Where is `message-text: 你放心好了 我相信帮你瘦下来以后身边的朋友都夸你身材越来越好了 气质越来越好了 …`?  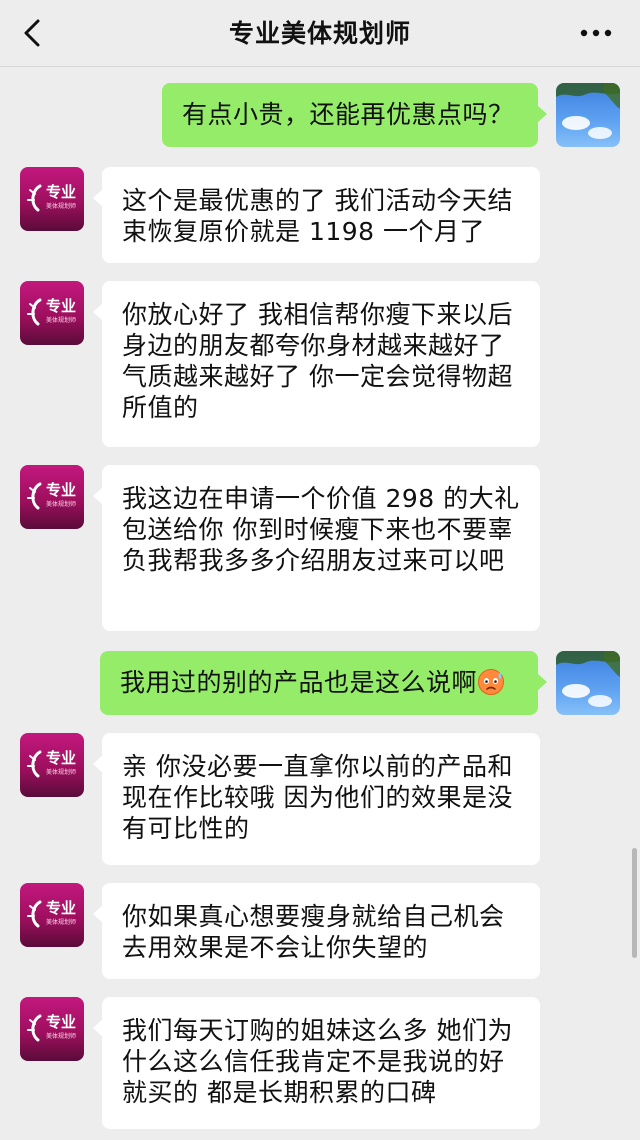
message-text: 你放心好了 我相信帮你瘦下来以后身边的朋友都夸你身材越来越好了 气质越来越好了 … is located at coordinates (317, 361).